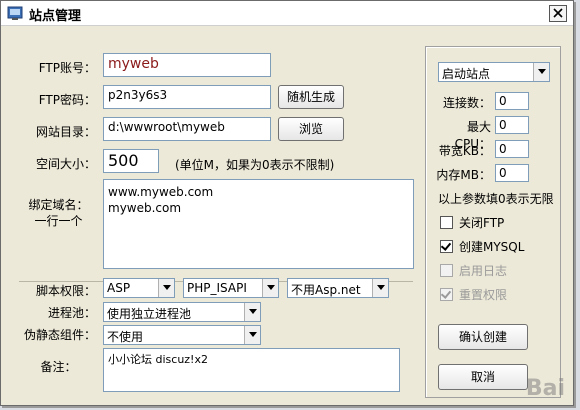  Describe the element at coordinates (258, 224) in the screenshot. I see `domain-textarea: www.myweb.com myweb.com` at that location.